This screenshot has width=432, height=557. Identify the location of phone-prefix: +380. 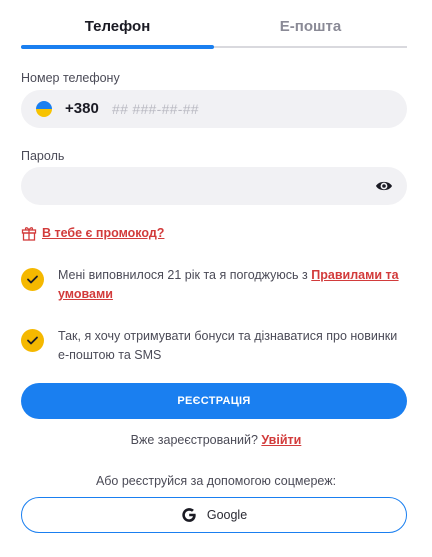
(82, 108).